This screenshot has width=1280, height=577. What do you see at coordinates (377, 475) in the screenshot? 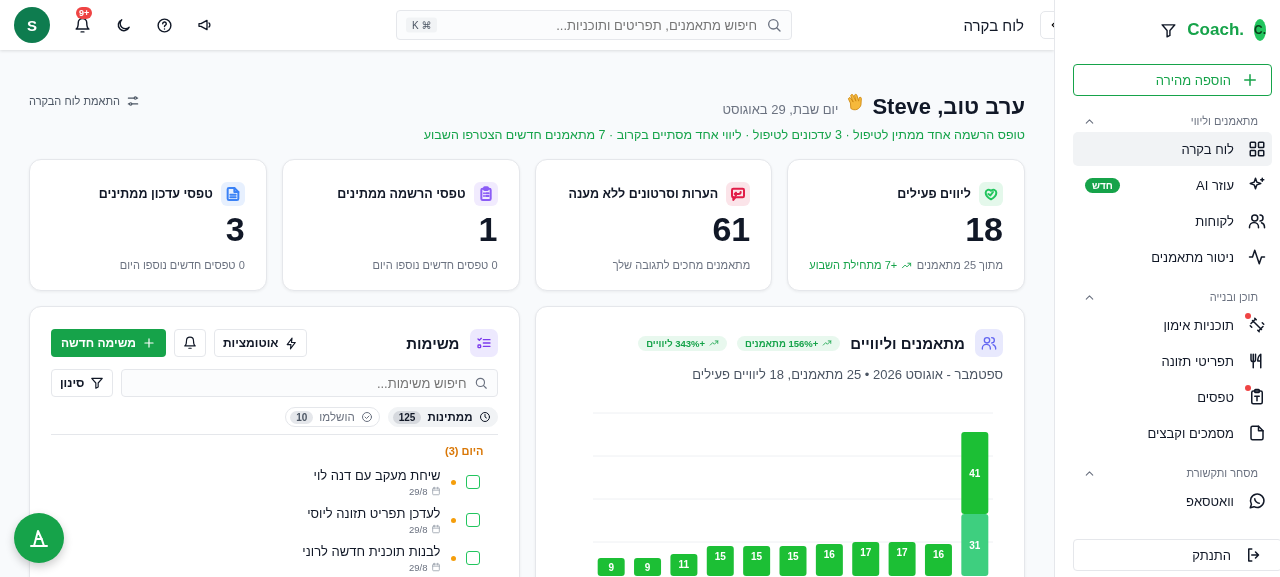
I see `task-title: שיחת מעקב עם דנה לוי` at bounding box center [377, 475].